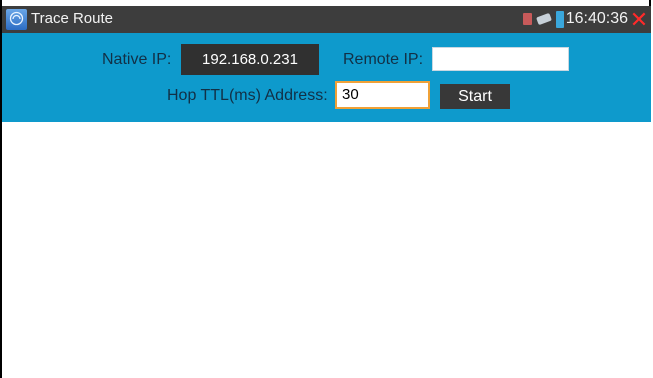 The height and width of the screenshot is (378, 653). I want to click on window-title: Trace Route, so click(72, 18).